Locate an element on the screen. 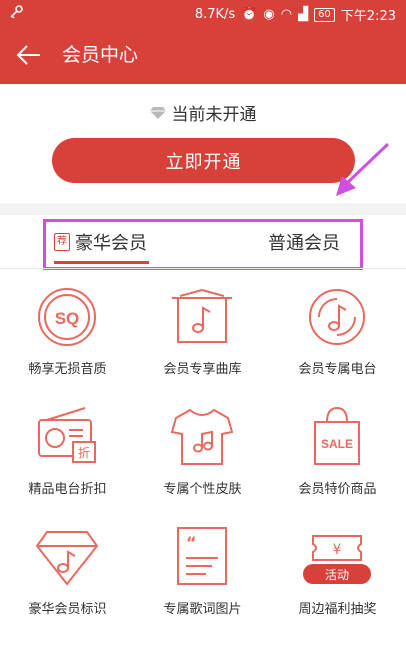  benefit-label: 畅享无损音质 is located at coordinates (67, 369).